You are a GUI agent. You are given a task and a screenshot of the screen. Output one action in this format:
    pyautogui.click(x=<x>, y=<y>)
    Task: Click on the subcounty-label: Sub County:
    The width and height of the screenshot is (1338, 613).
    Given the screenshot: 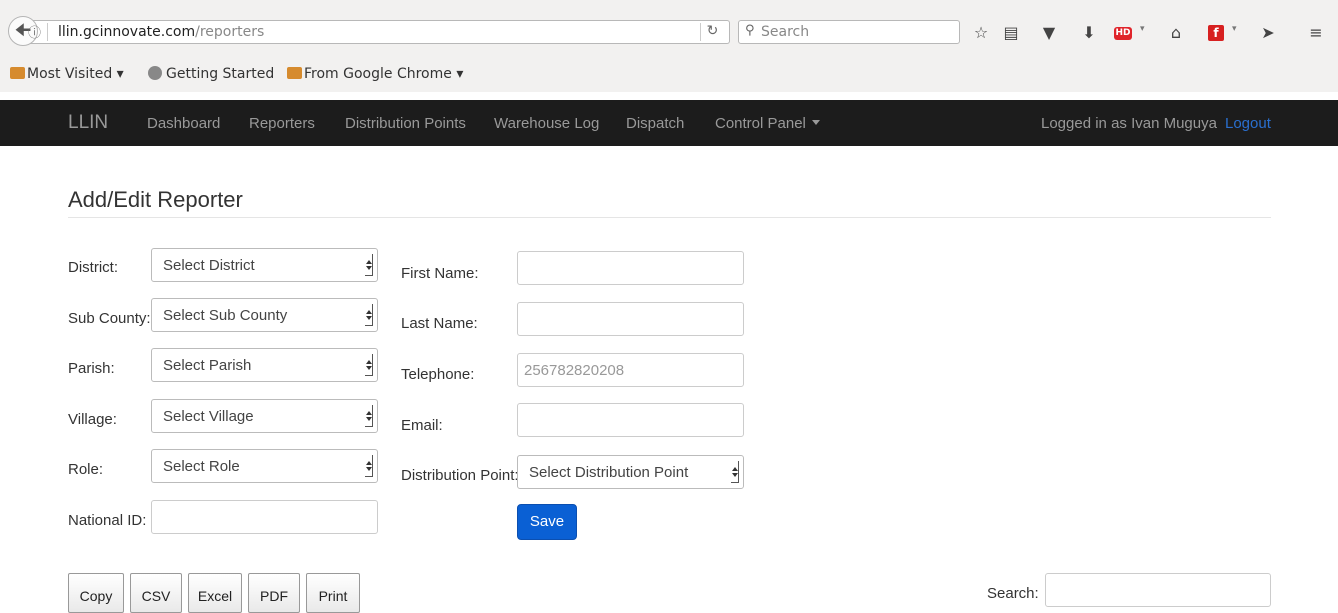 What is the action you would take?
    pyautogui.click(x=109, y=318)
    